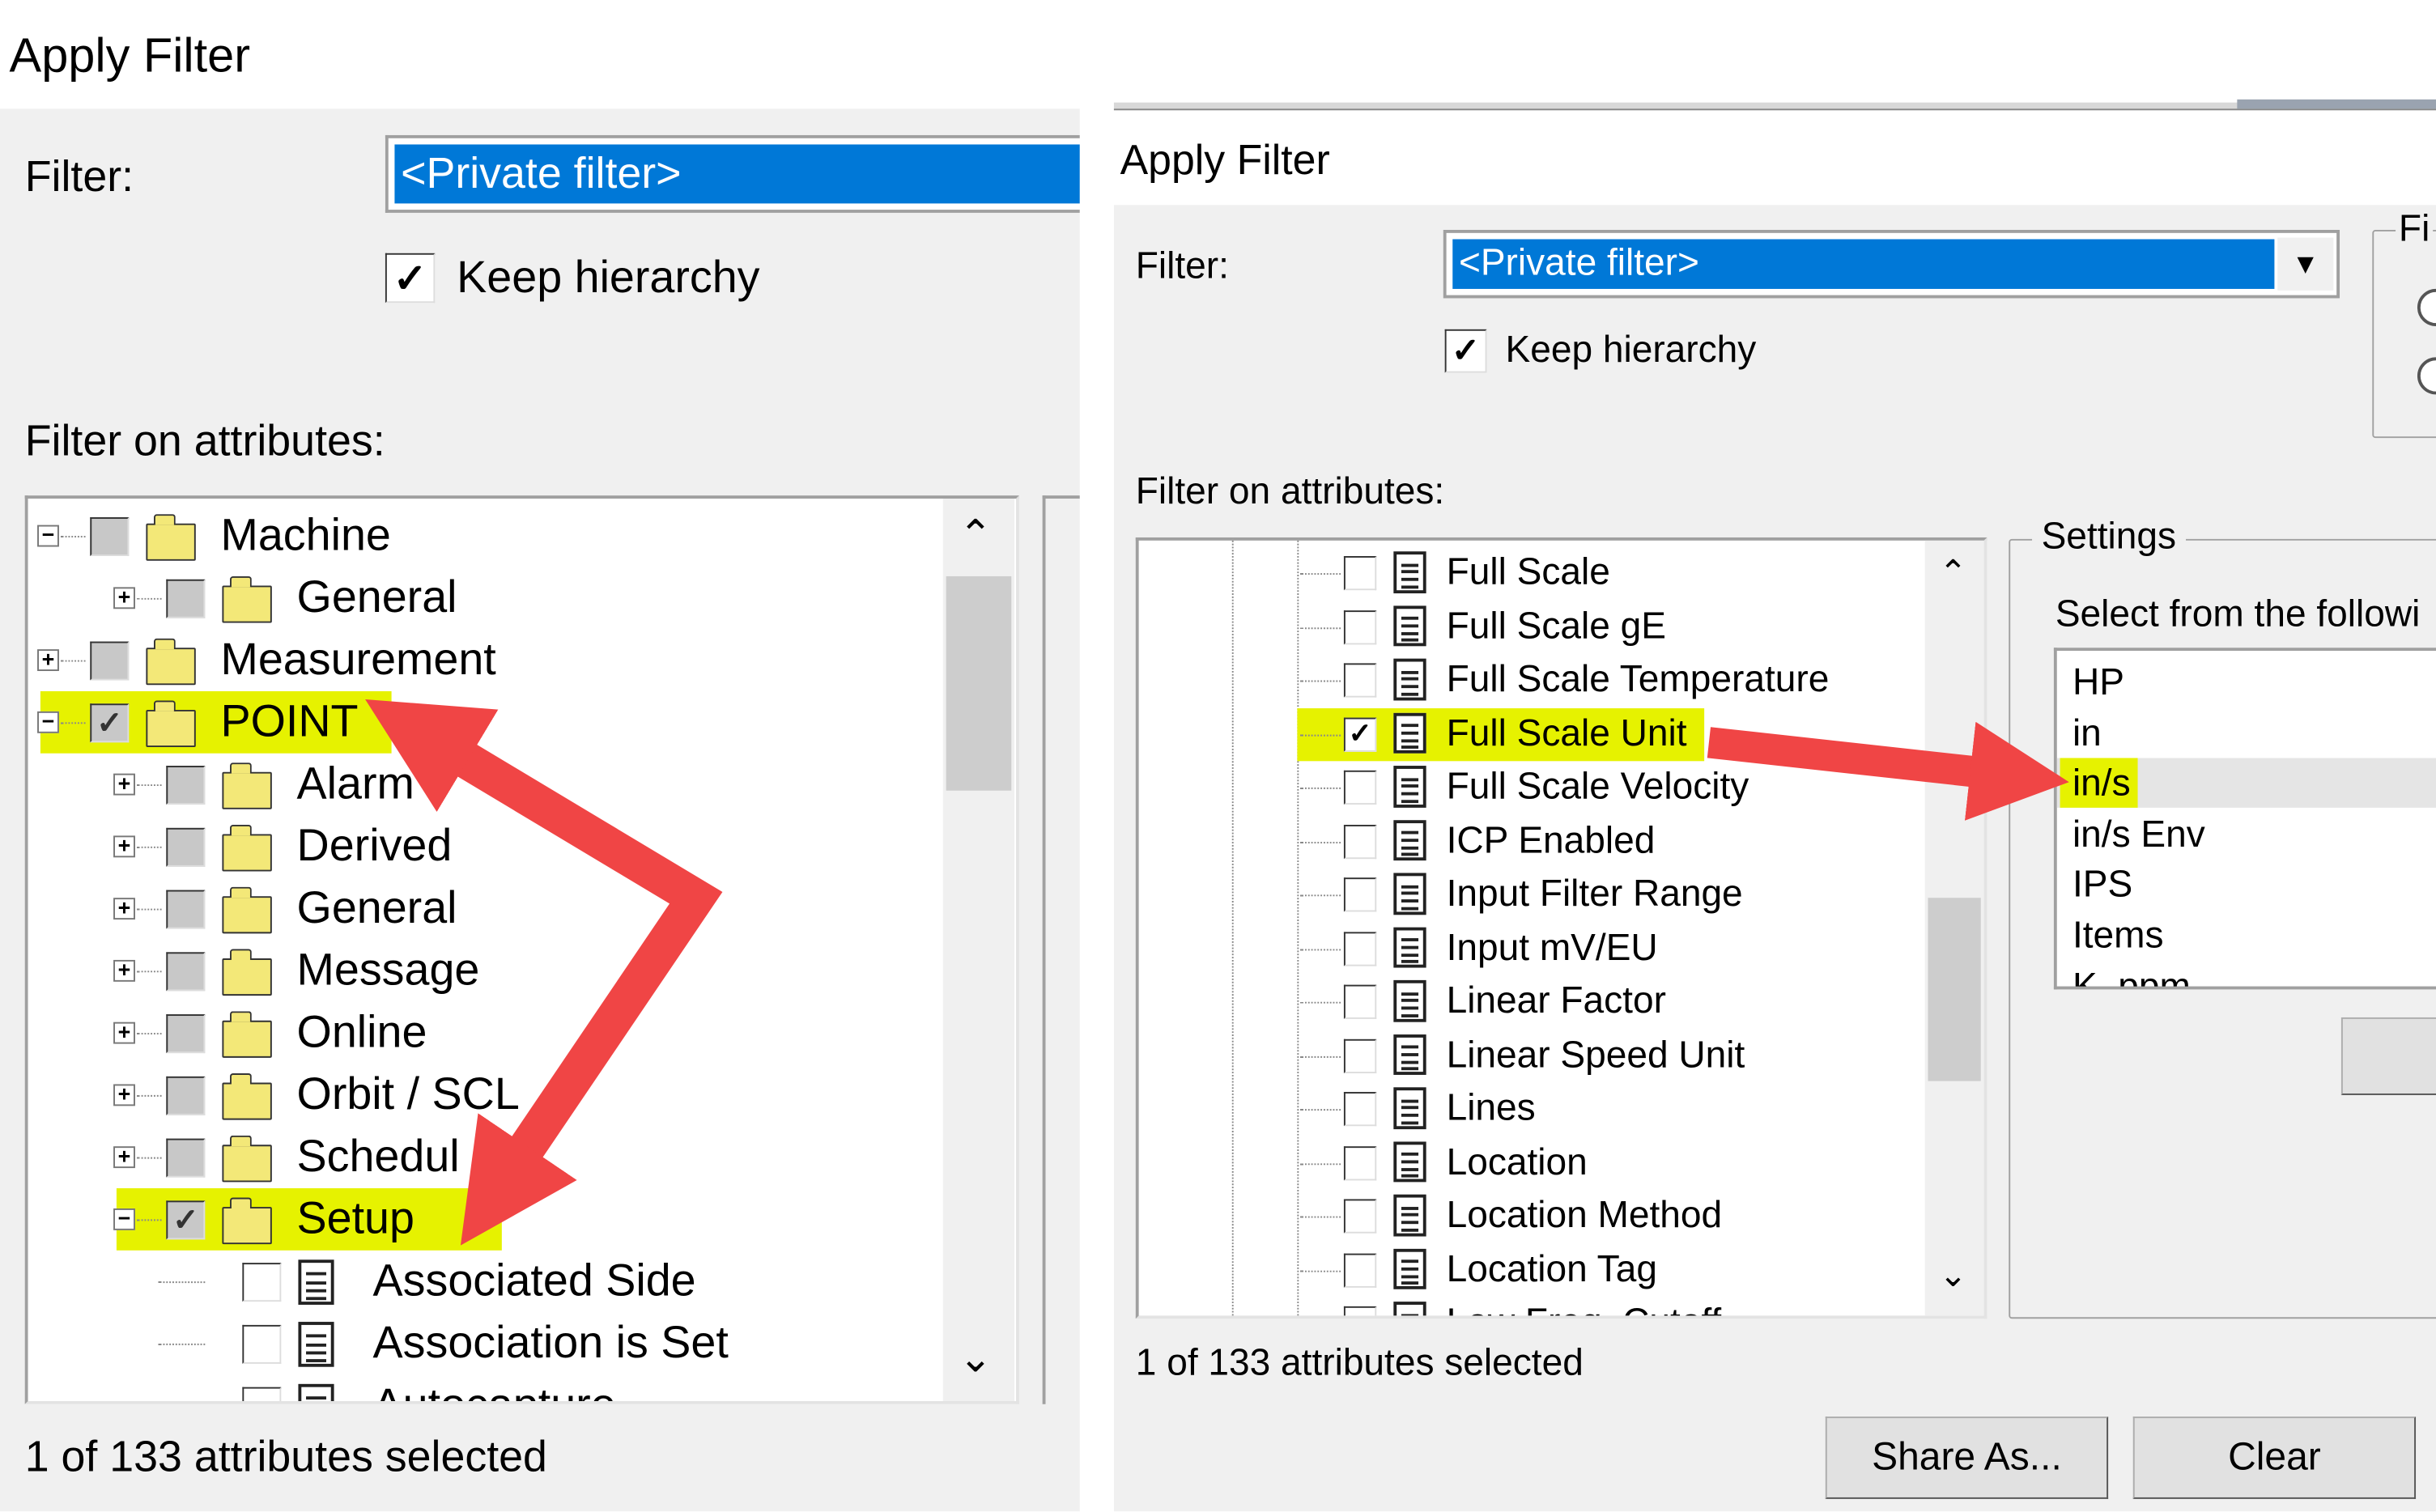 This screenshot has width=2436, height=1512. What do you see at coordinates (1888, 771) in the screenshot?
I see `arrow-unit-to-option` at bounding box center [1888, 771].